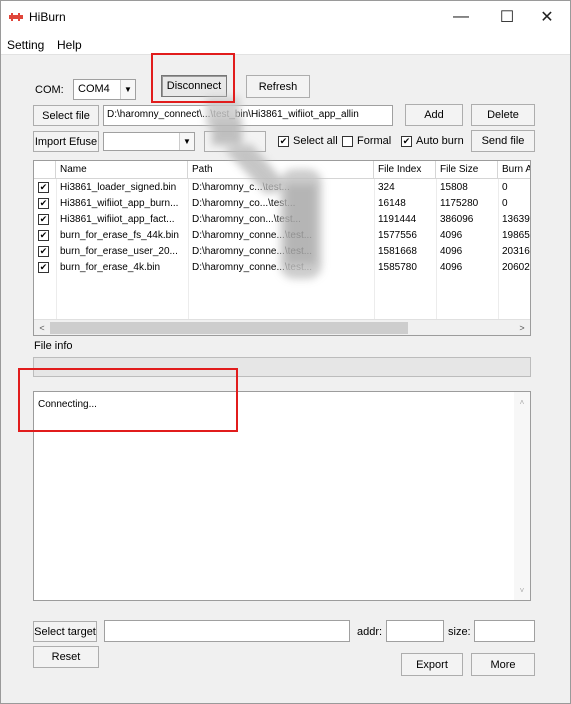 The width and height of the screenshot is (571, 704). I want to click on com-port-select: COM4 ▼, so click(104, 89).